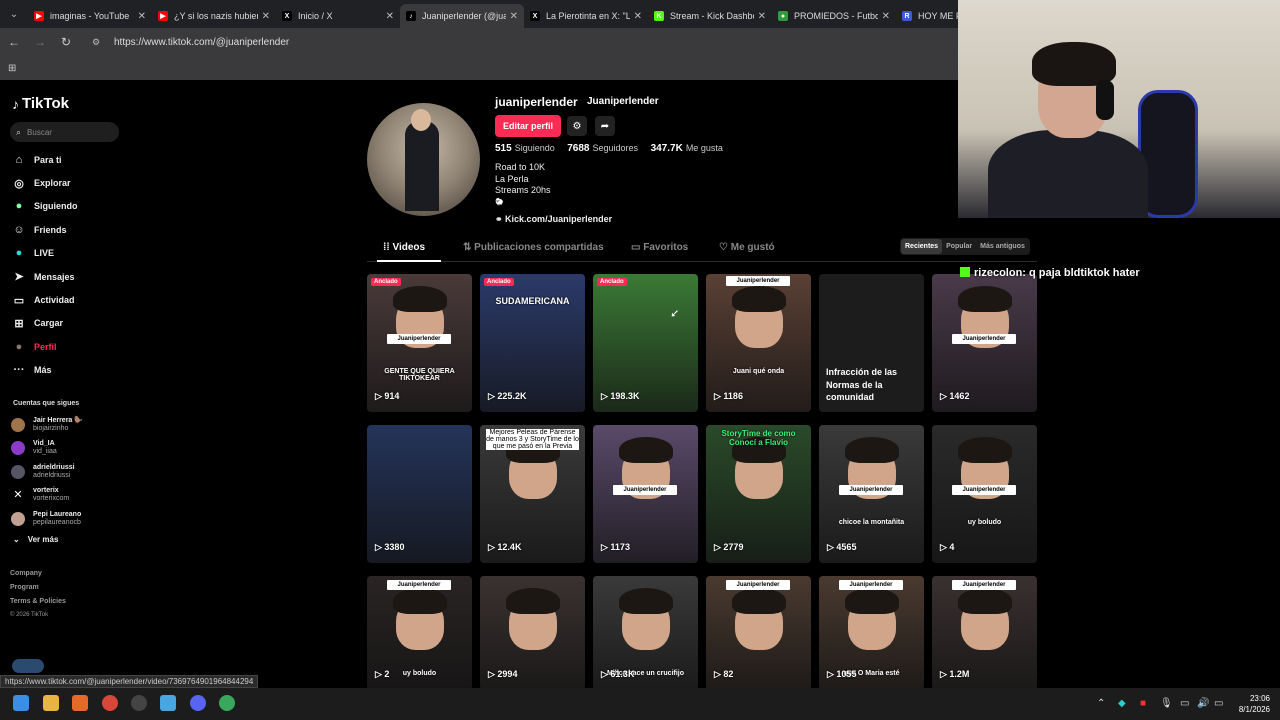 This screenshot has width=1280, height=720. Describe the element at coordinates (40, 103) in the screenshot. I see `tiktok-logo: ♪ TikTok` at that location.